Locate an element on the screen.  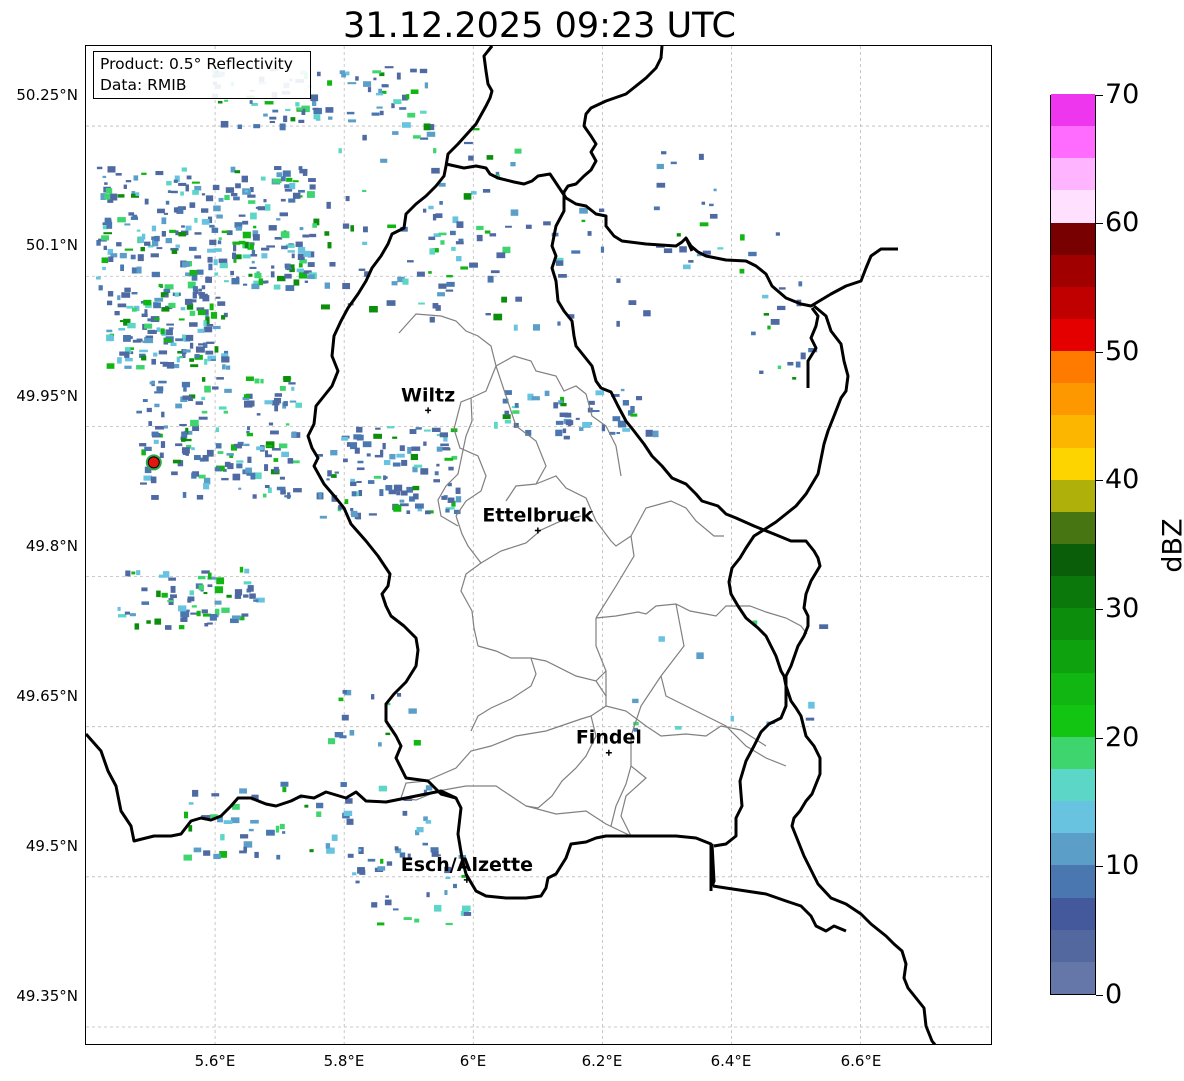
radar-site-marker is located at coordinates (153, 462).